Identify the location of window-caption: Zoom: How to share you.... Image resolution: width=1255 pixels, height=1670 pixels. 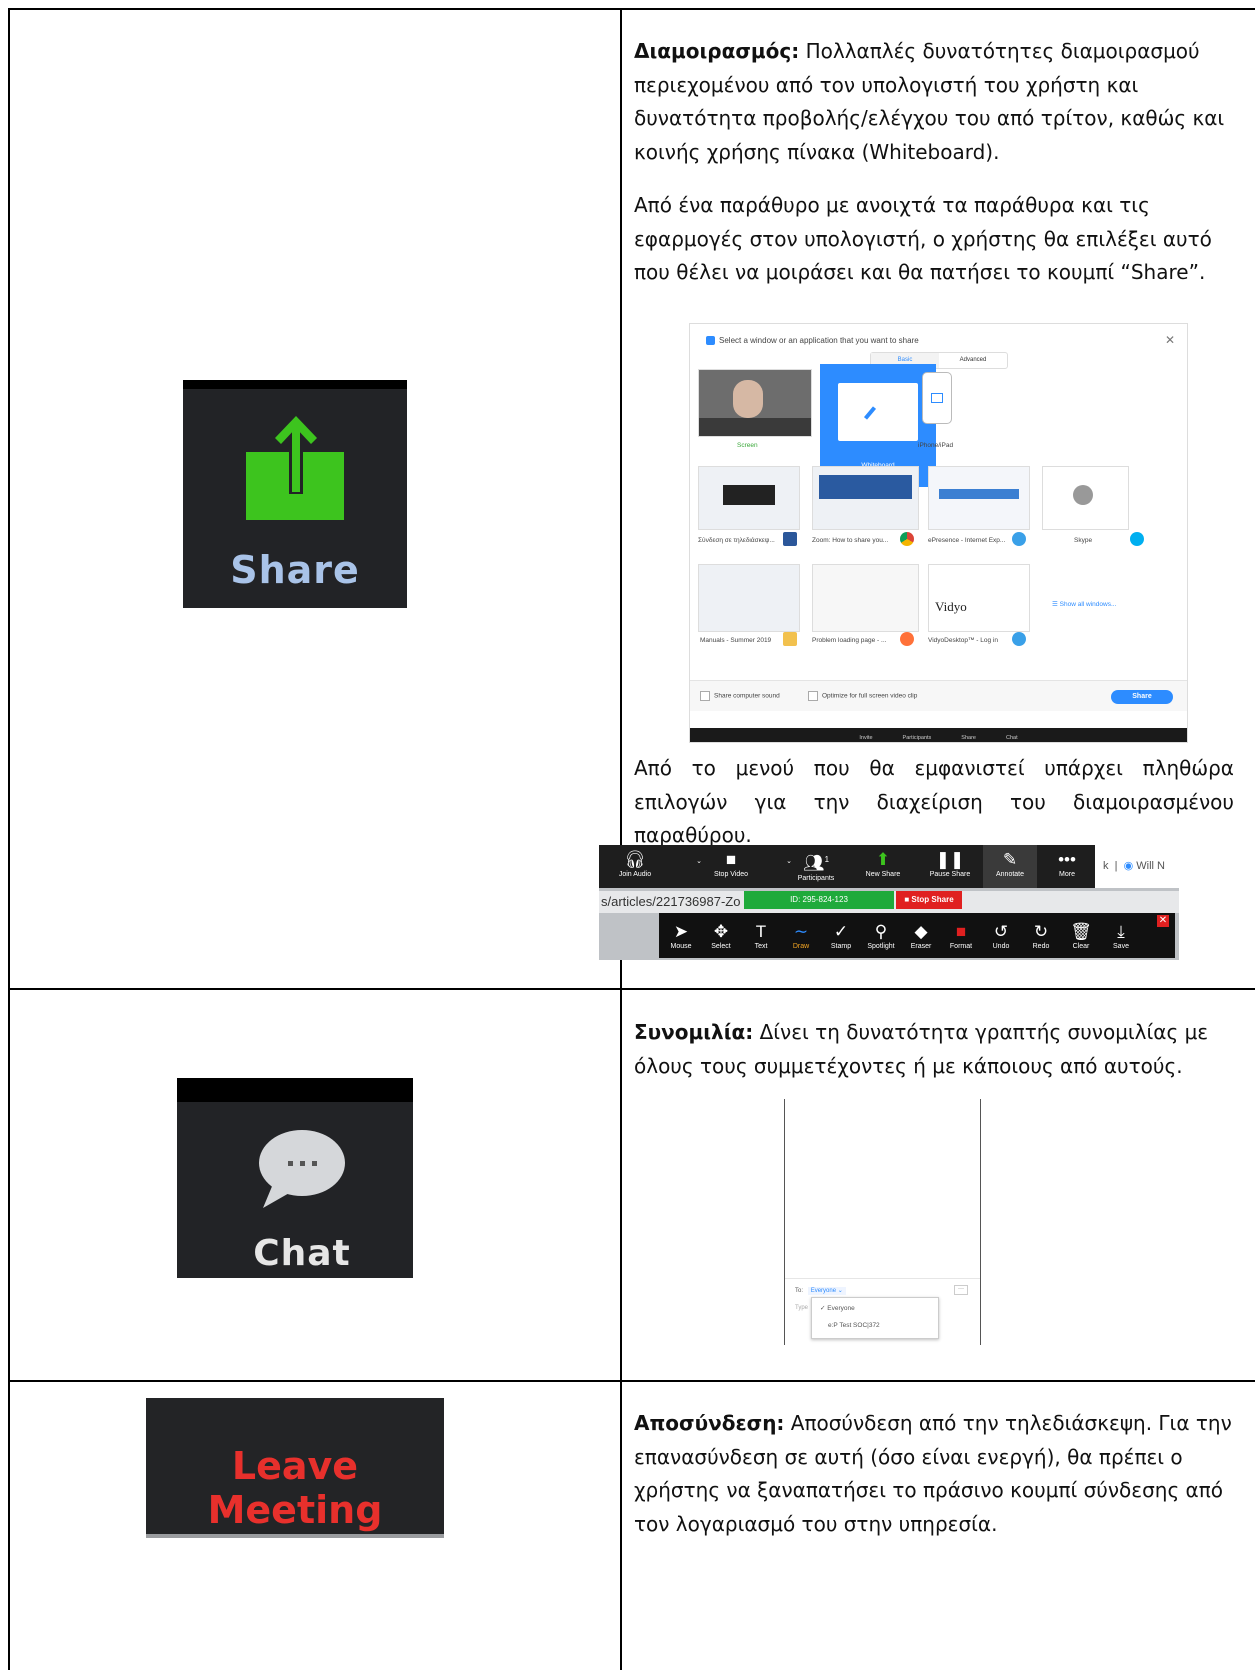
(850, 540).